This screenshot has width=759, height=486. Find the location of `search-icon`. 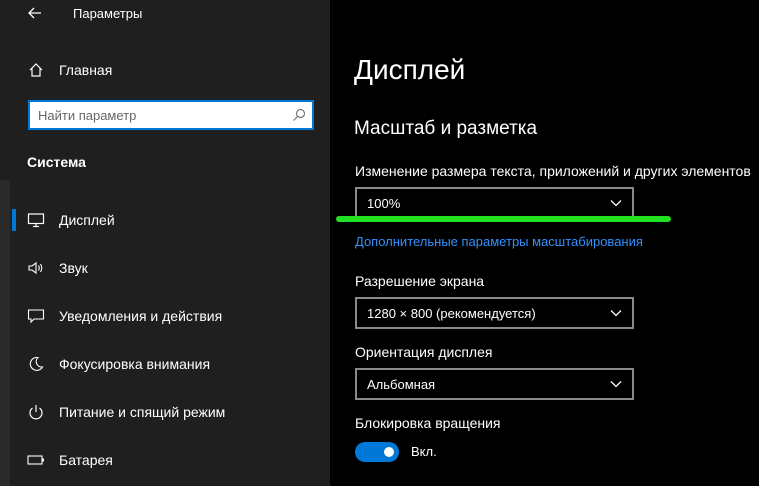

search-icon is located at coordinates (299, 115).